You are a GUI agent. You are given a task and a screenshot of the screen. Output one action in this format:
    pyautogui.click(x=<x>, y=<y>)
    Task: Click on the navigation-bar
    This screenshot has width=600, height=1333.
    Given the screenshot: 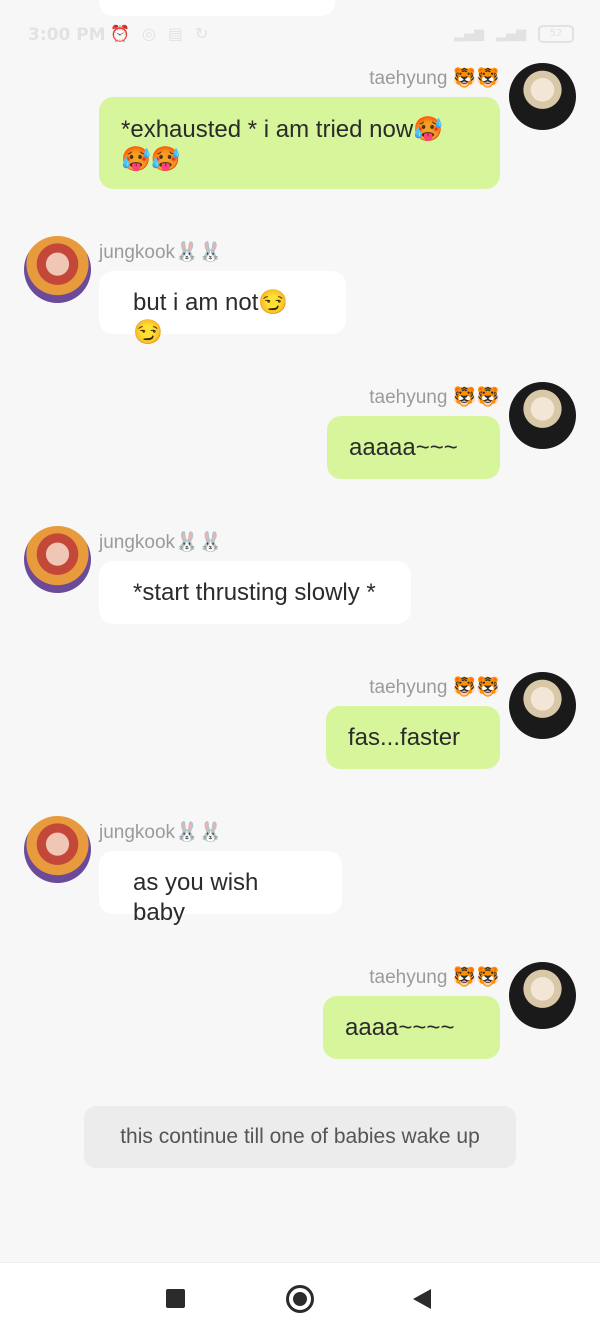 What is the action you would take?
    pyautogui.click(x=300, y=1297)
    